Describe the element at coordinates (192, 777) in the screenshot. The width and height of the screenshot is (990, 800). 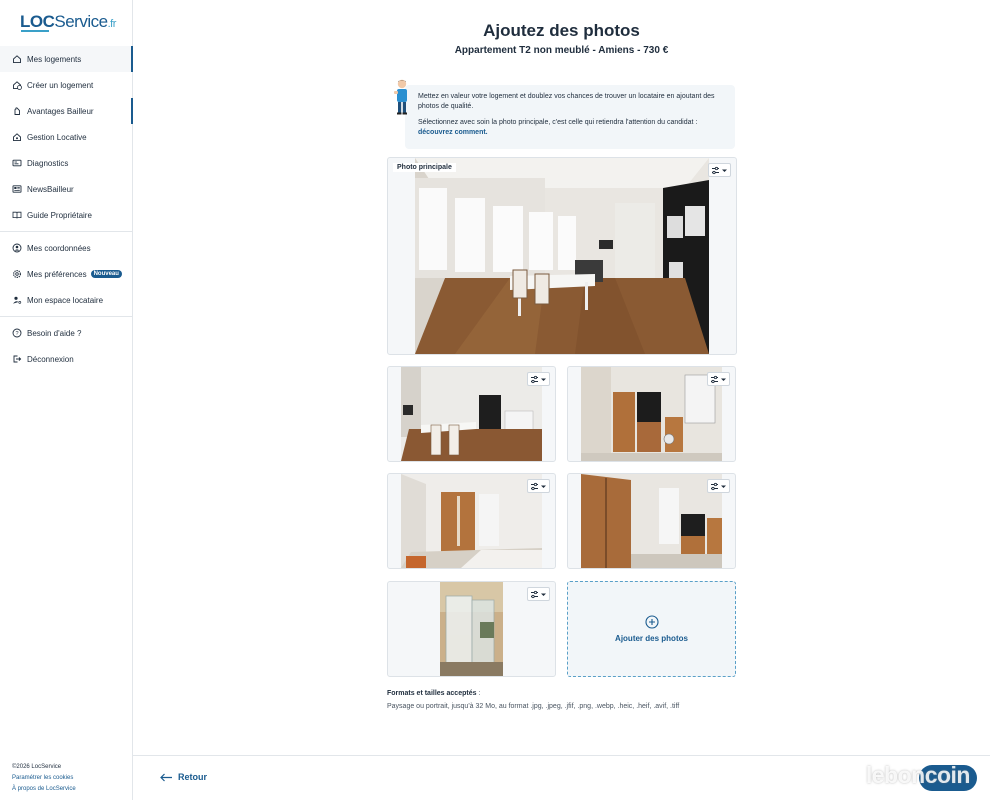
I see `back-label: Retour` at that location.